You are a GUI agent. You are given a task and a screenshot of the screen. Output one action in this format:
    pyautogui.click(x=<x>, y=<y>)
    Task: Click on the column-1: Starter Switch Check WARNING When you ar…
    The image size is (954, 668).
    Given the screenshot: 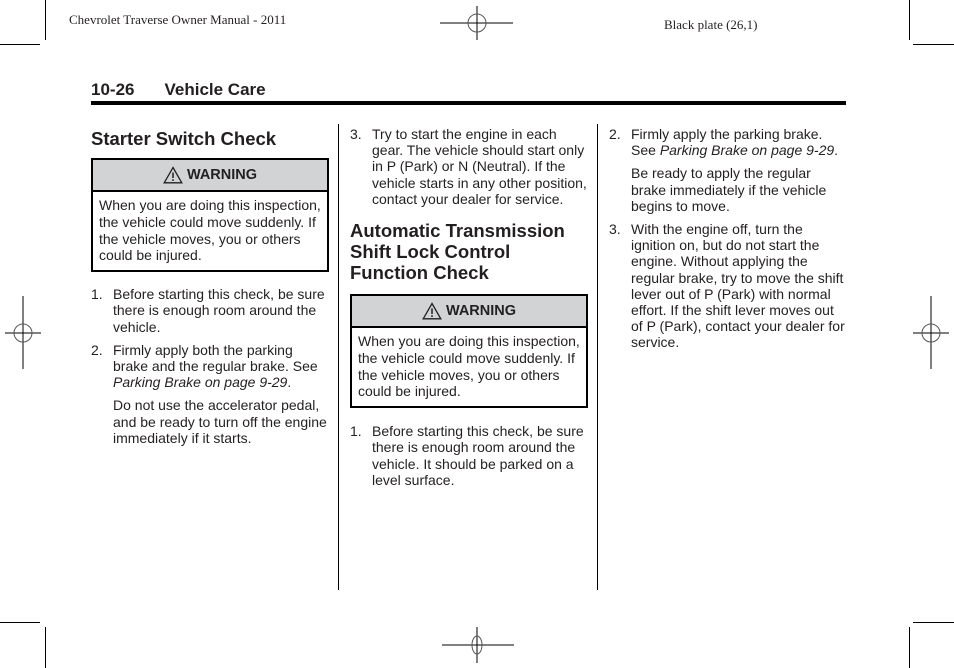 What is the action you would take?
    pyautogui.click(x=210, y=289)
    